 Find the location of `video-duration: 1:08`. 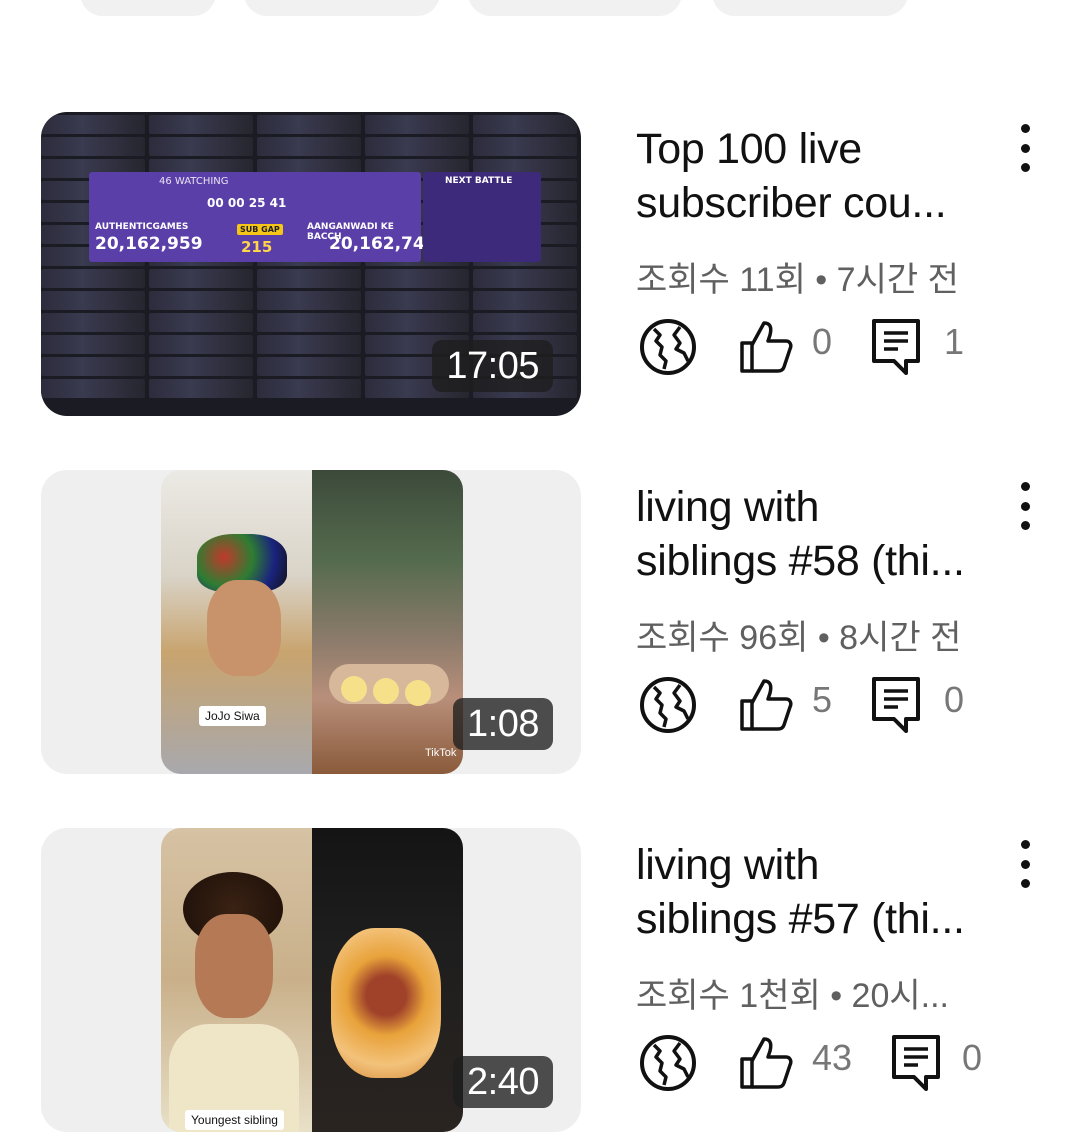

video-duration: 1:08 is located at coordinates (503, 724).